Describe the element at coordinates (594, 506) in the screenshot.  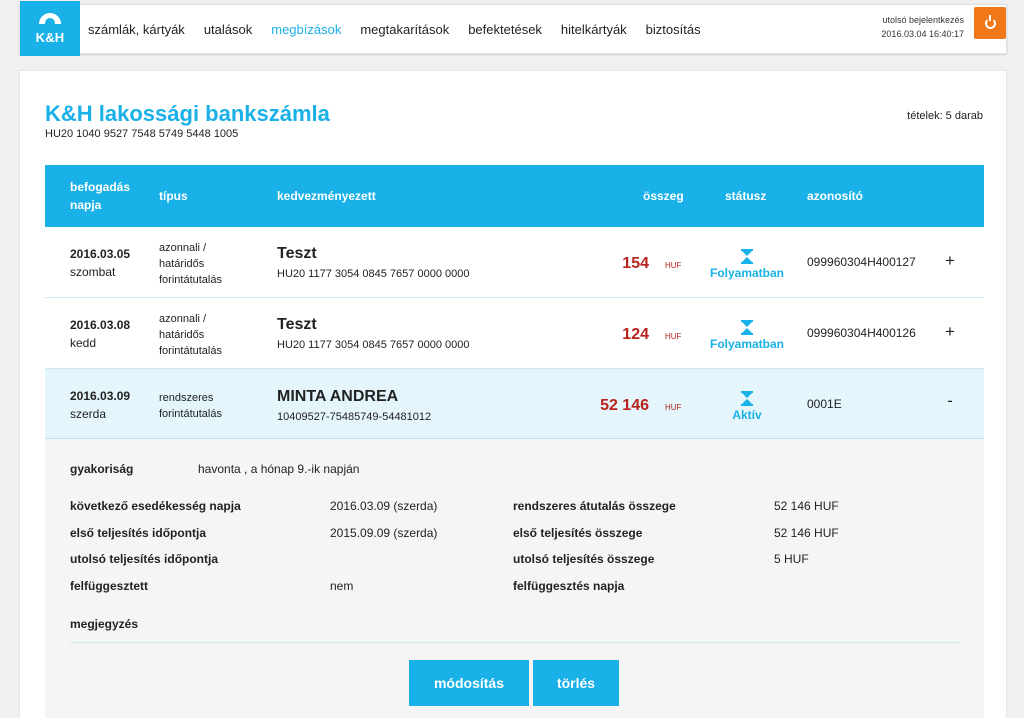
I see `recurring-amount-label: rendszeres átutalás összege` at that location.